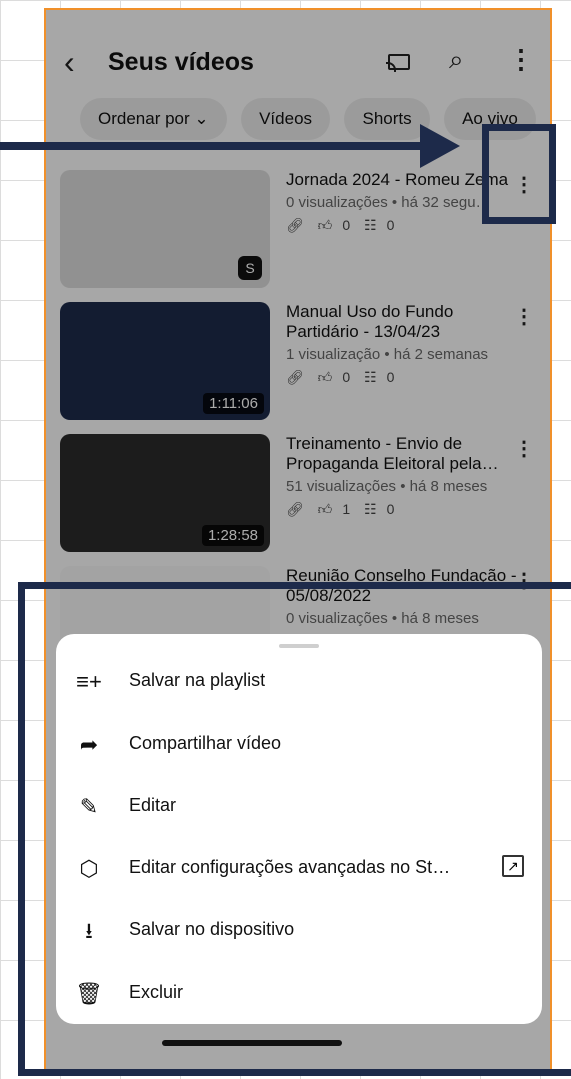  Describe the element at coordinates (519, 174) in the screenshot. I see `annotation-box-more-button` at that location.